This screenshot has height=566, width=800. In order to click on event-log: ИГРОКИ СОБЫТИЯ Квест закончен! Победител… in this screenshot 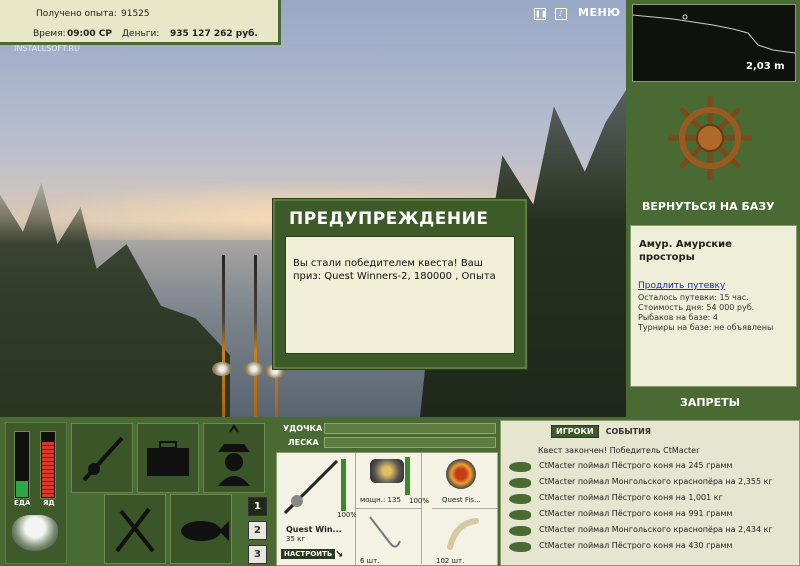, I will do `click(650, 493)`.